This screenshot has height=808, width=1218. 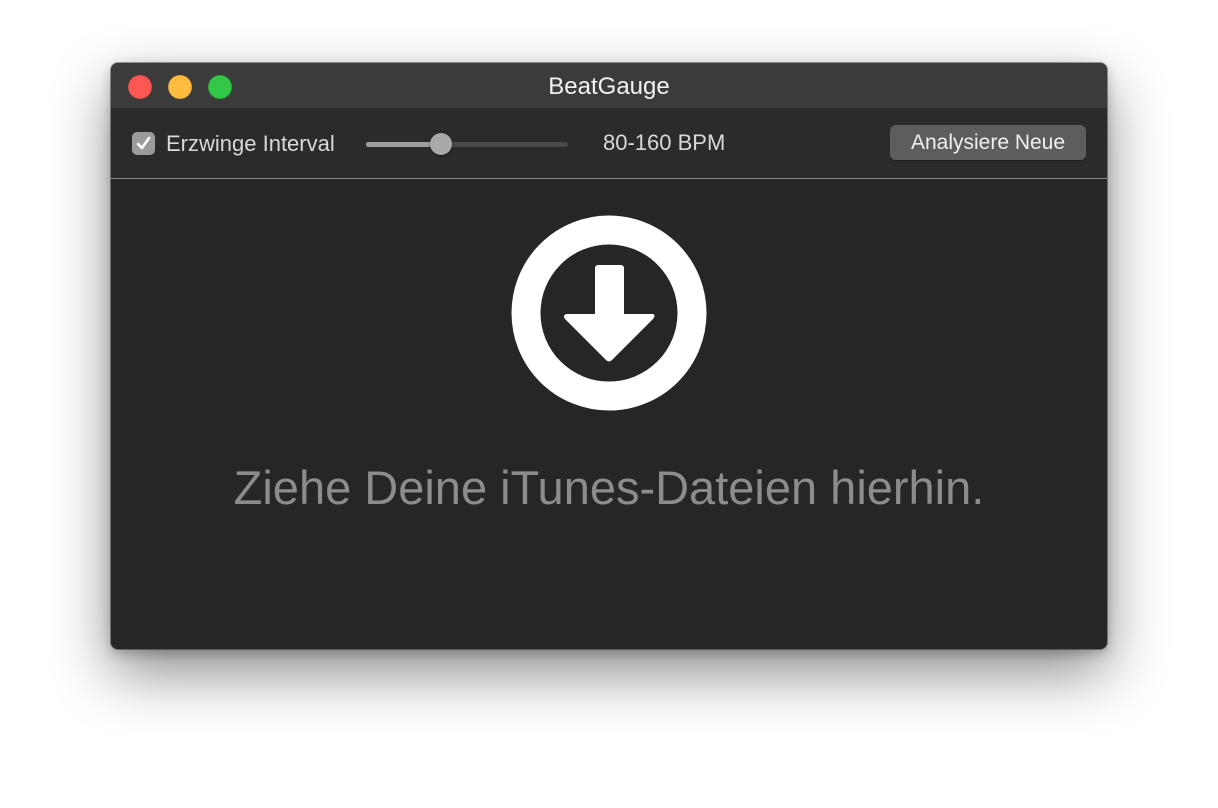 I want to click on title-bar: BeatGauge, so click(x=609, y=85).